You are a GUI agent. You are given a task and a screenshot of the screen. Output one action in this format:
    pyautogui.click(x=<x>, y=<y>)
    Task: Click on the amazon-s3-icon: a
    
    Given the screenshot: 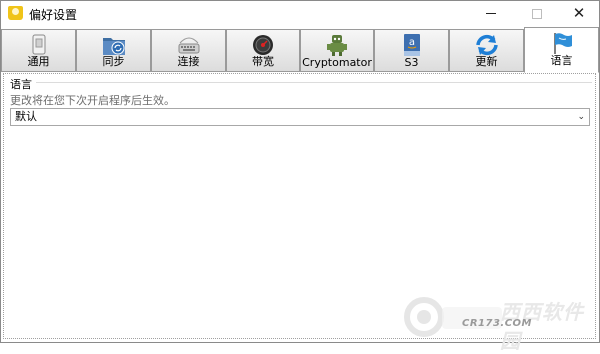 What is the action you would take?
    pyautogui.click(x=411, y=45)
    